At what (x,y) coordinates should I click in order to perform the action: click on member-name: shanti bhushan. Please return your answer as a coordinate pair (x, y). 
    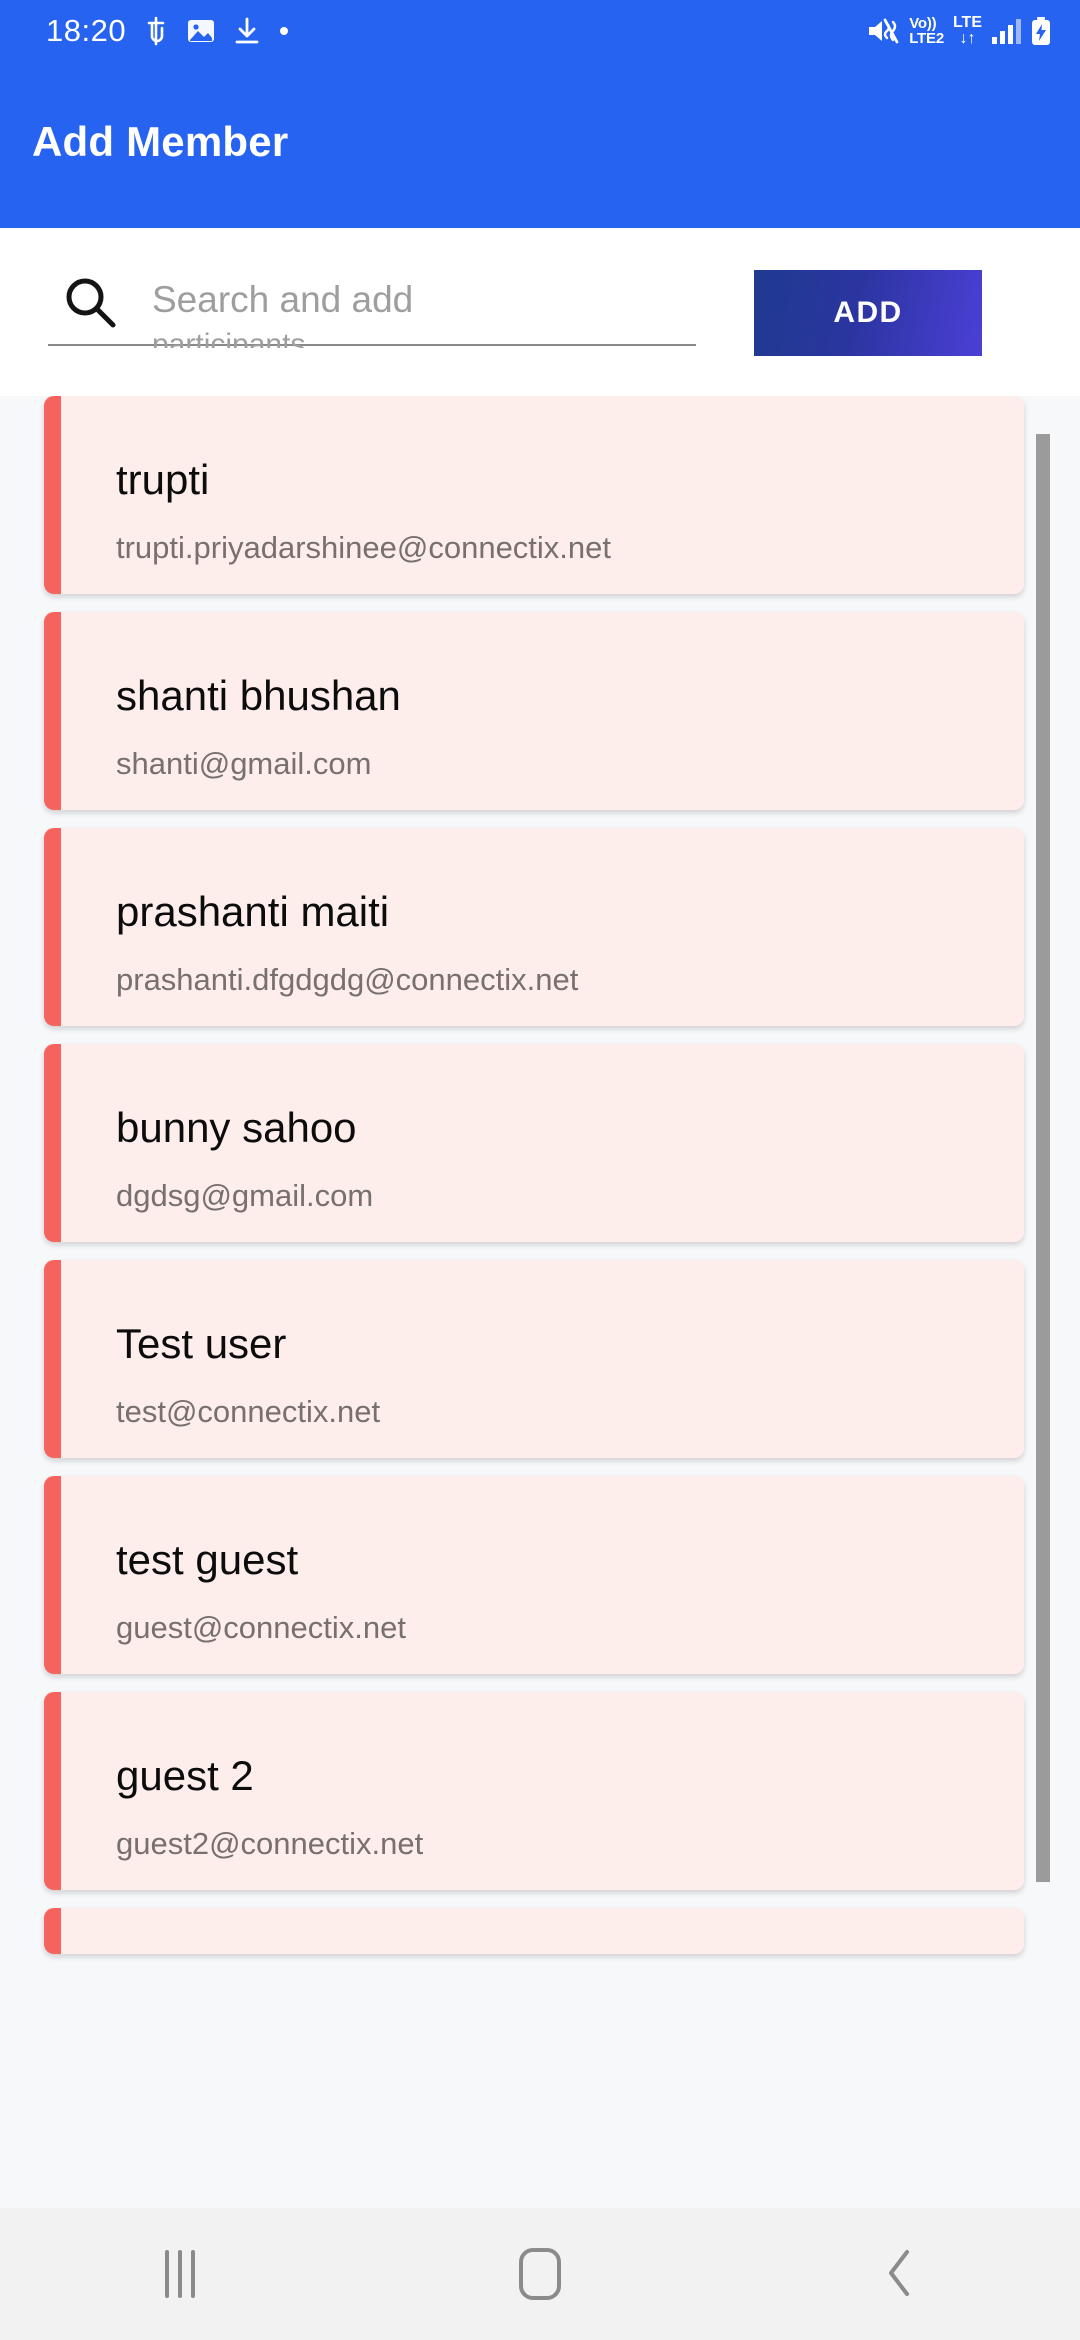
    Looking at the image, I should click on (258, 695).